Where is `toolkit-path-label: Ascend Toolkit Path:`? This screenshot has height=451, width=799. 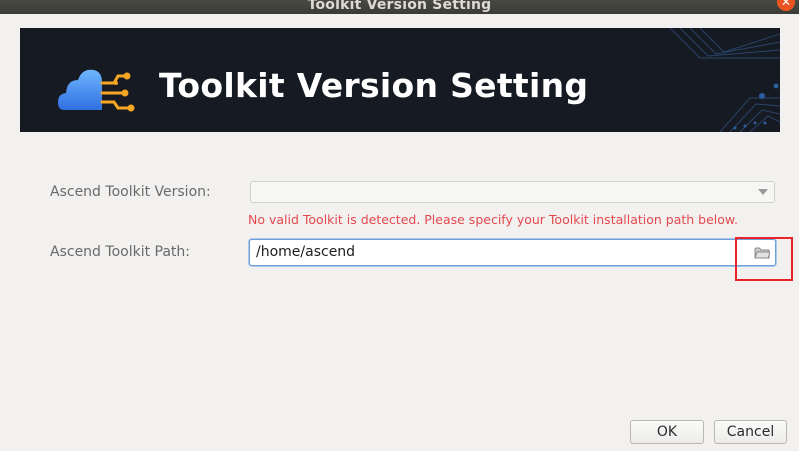 toolkit-path-label: Ascend Toolkit Path: is located at coordinates (120, 252).